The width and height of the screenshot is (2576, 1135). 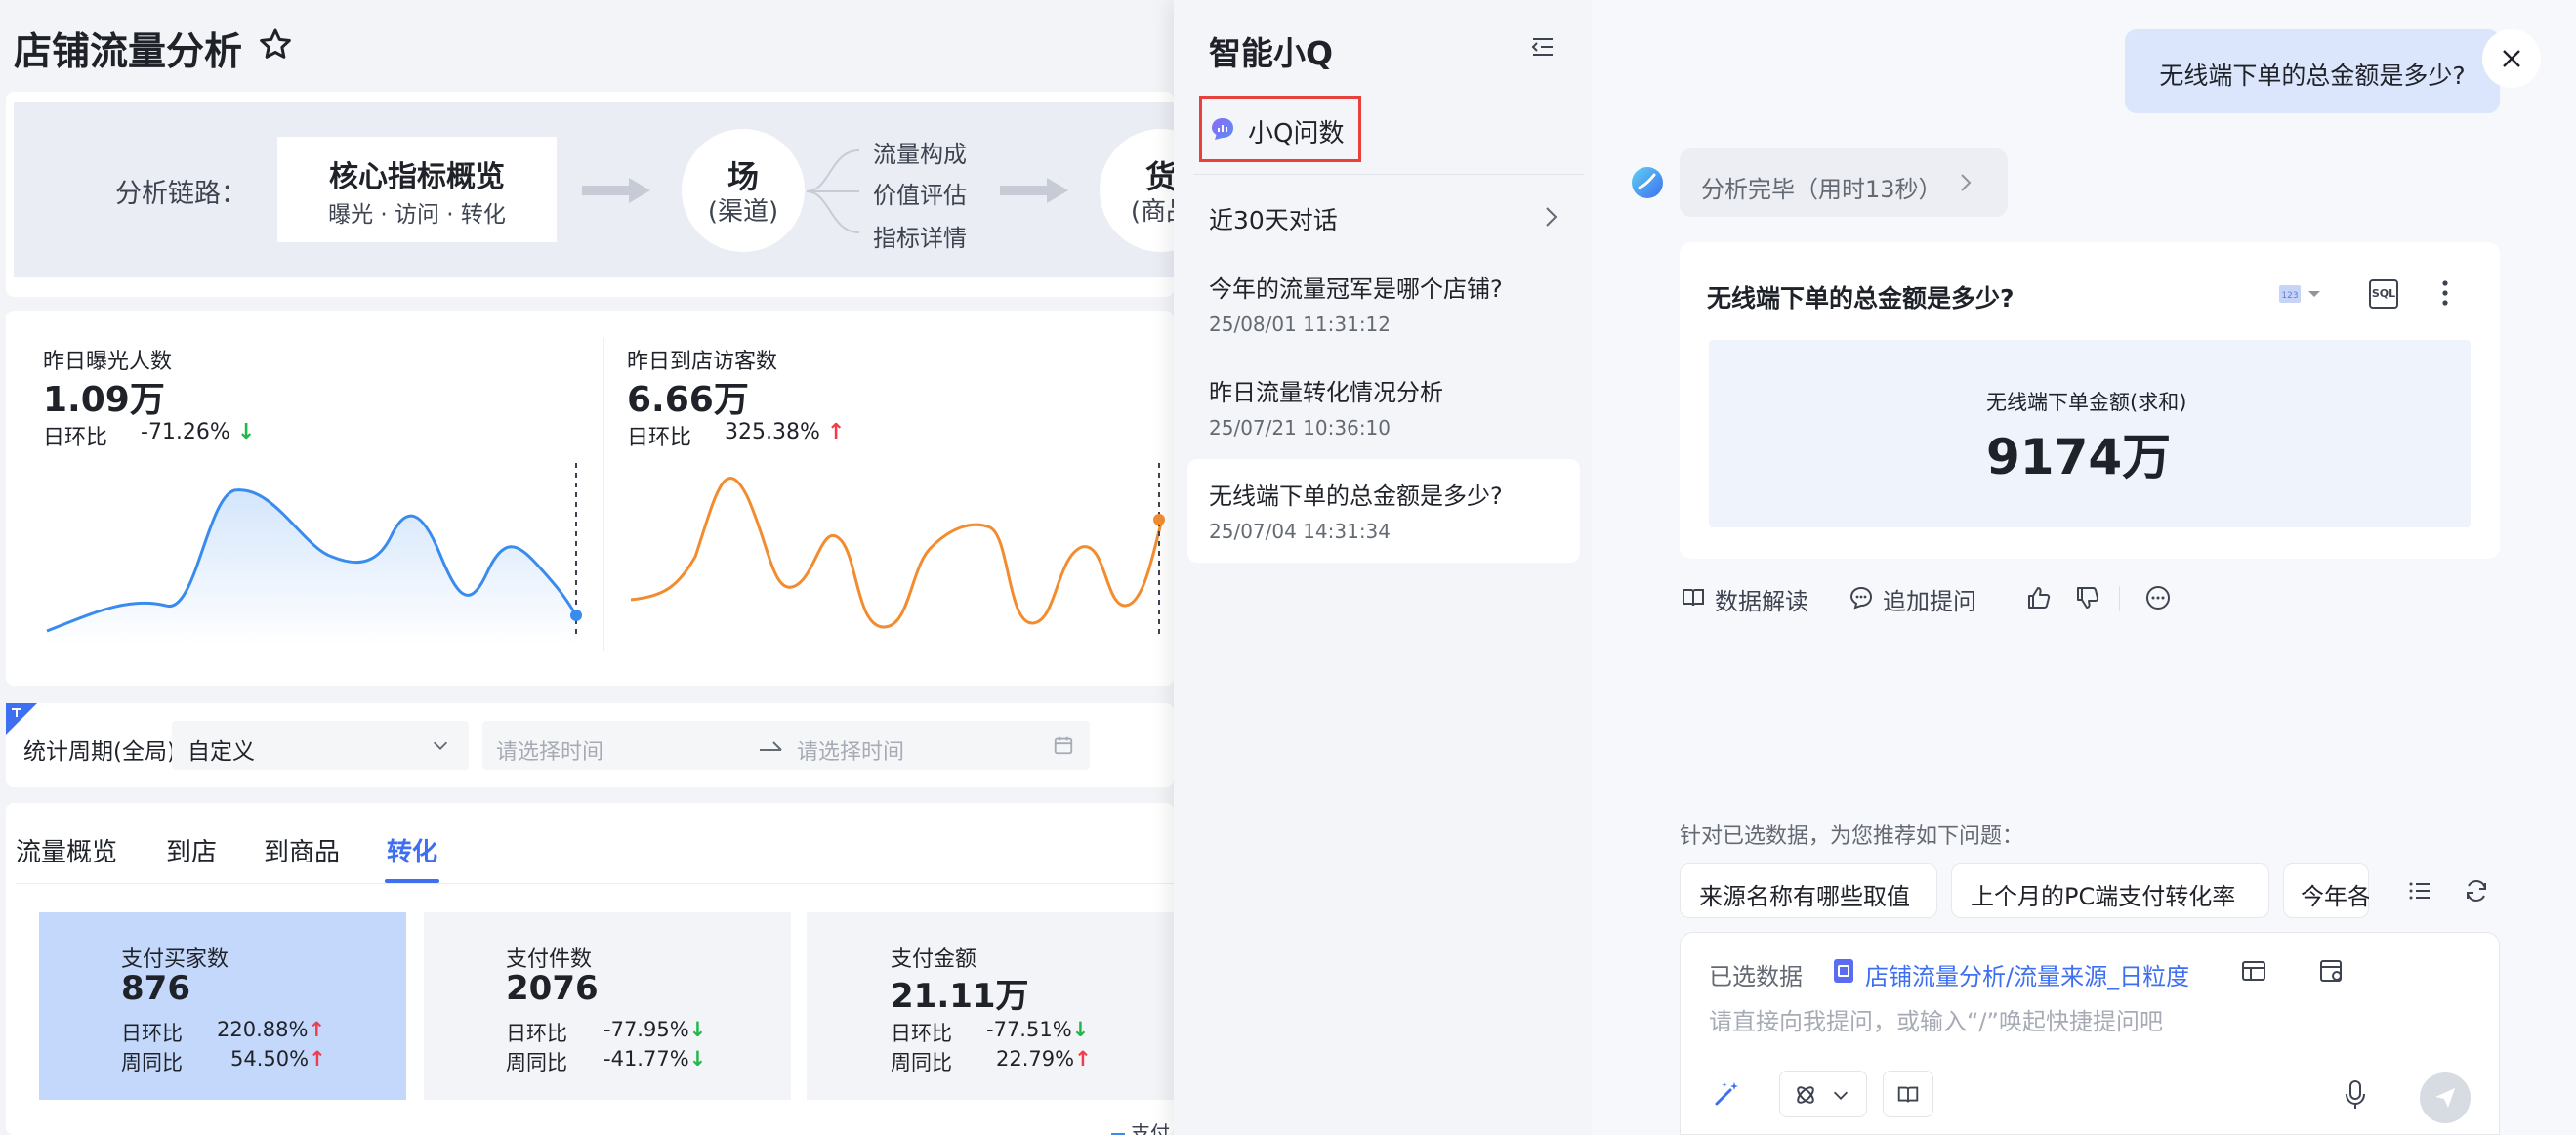 I want to click on kpi-row-value: -77.95%↓, so click(x=654, y=1029).